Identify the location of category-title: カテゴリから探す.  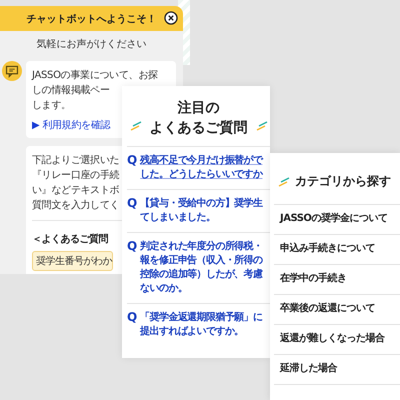
(343, 181).